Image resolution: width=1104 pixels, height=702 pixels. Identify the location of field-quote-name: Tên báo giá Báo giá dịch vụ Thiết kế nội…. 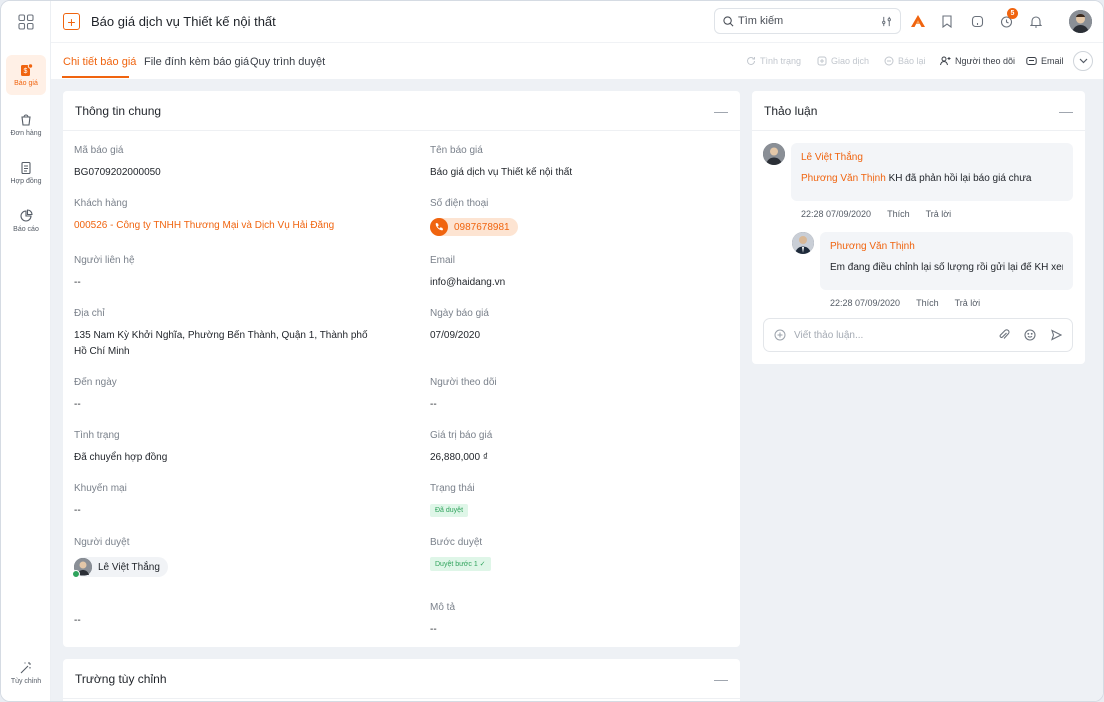
(501, 161).